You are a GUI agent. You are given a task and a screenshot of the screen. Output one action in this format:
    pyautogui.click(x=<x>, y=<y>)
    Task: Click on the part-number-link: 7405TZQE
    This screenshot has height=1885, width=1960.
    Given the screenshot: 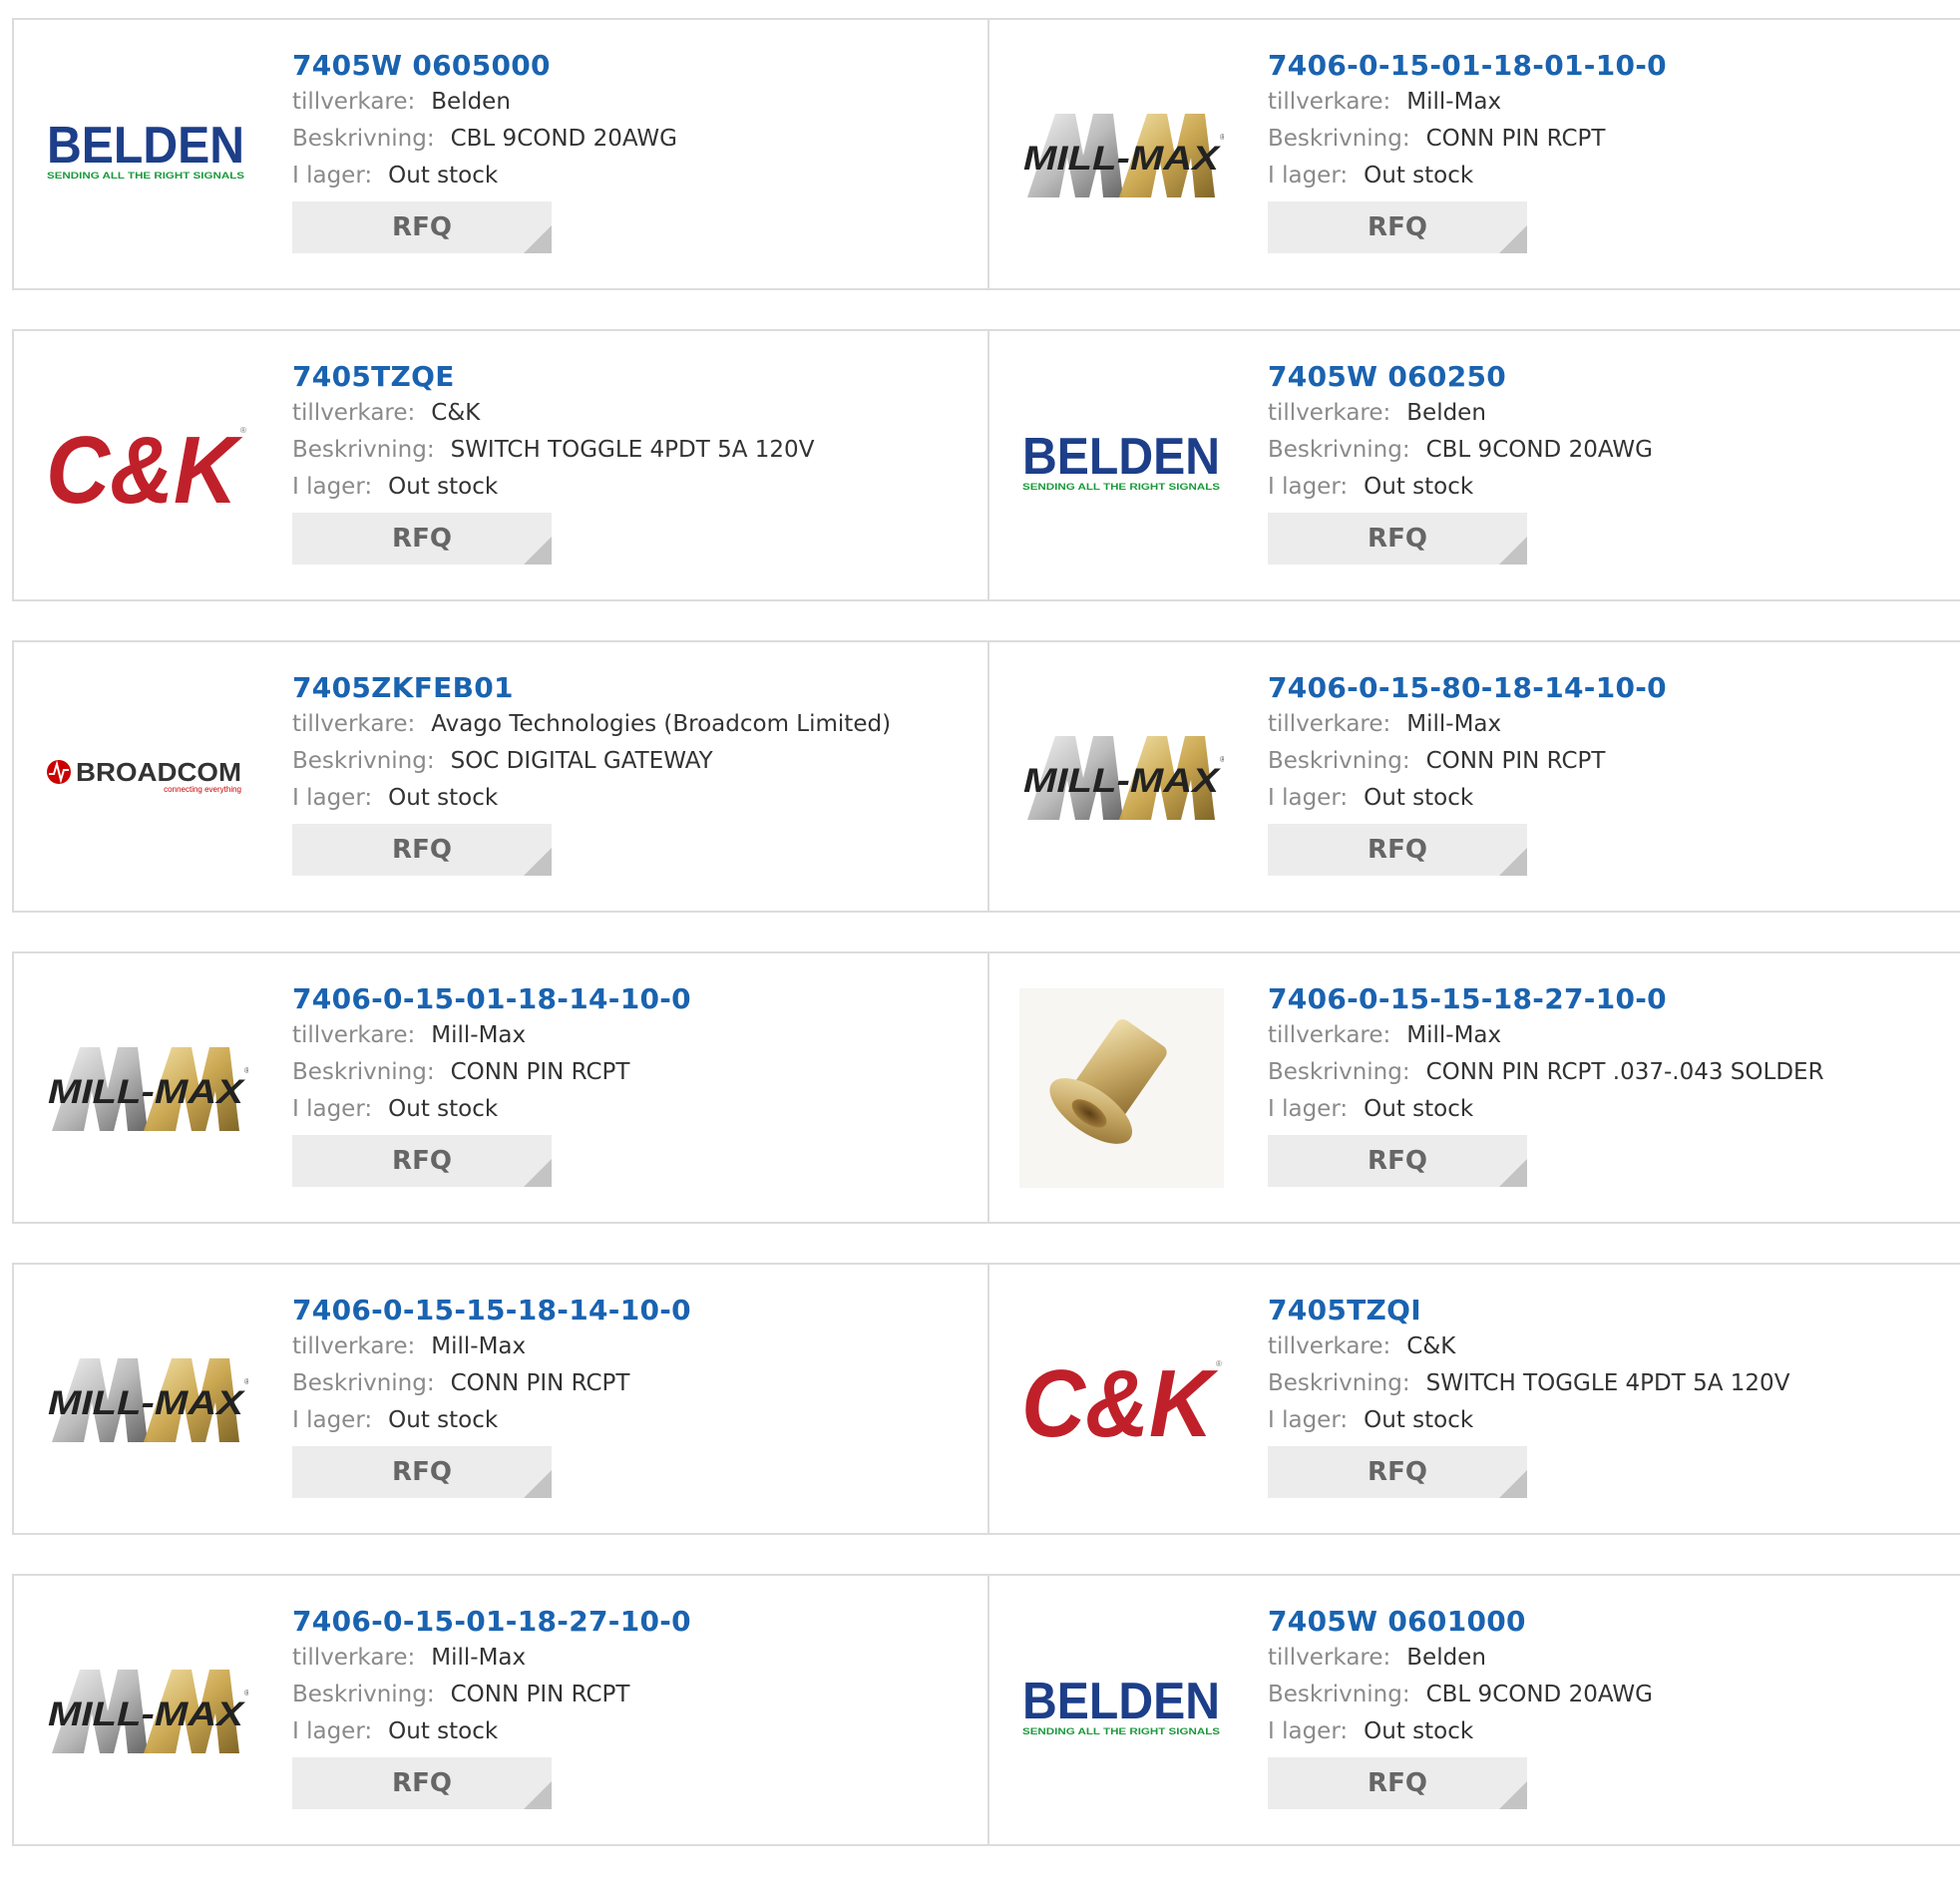 What is the action you would take?
    pyautogui.click(x=553, y=377)
    